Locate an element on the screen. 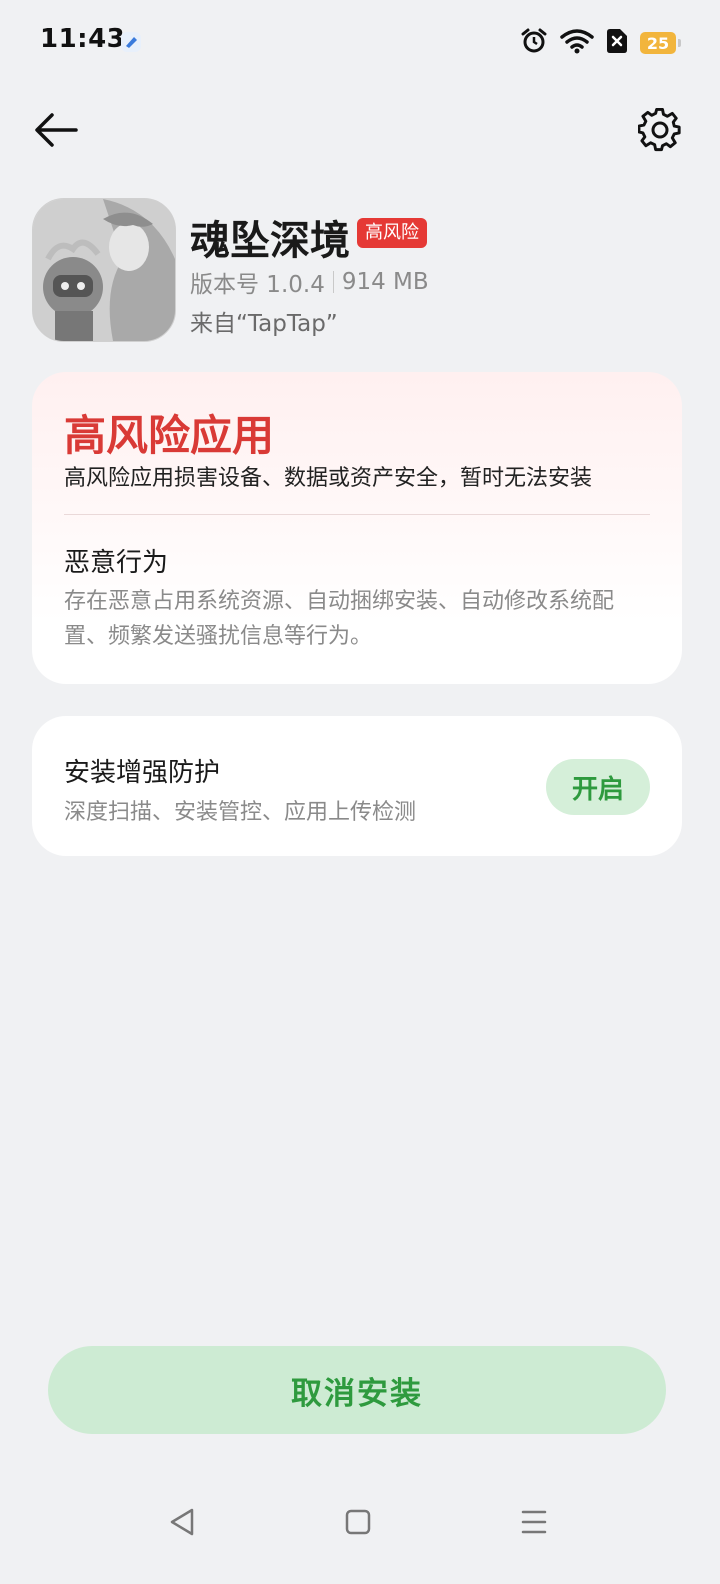 The height and width of the screenshot is (1584, 720). protection-description: 深度扫描、安装管控、应用上传检测 is located at coordinates (240, 812).